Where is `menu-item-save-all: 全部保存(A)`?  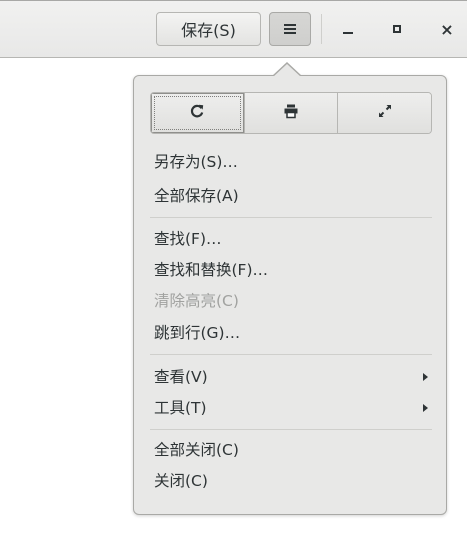 menu-item-save-all: 全部保存(A) is located at coordinates (294, 196).